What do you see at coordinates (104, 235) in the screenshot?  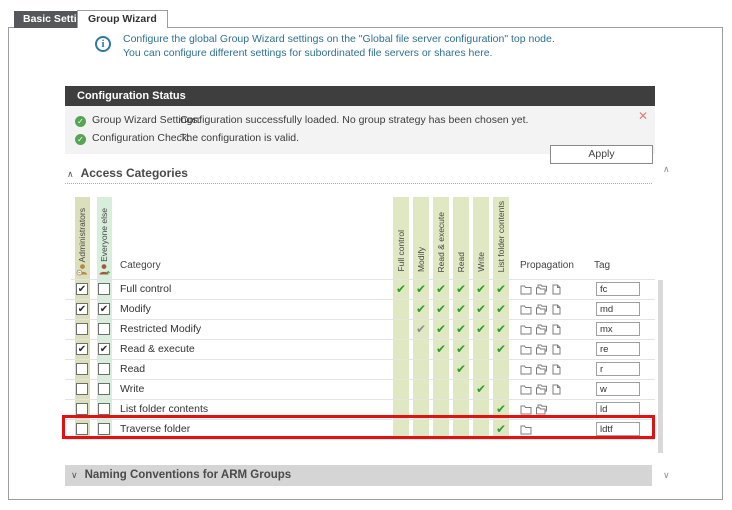 I see `column-header-everyone-else: Everyone else` at bounding box center [104, 235].